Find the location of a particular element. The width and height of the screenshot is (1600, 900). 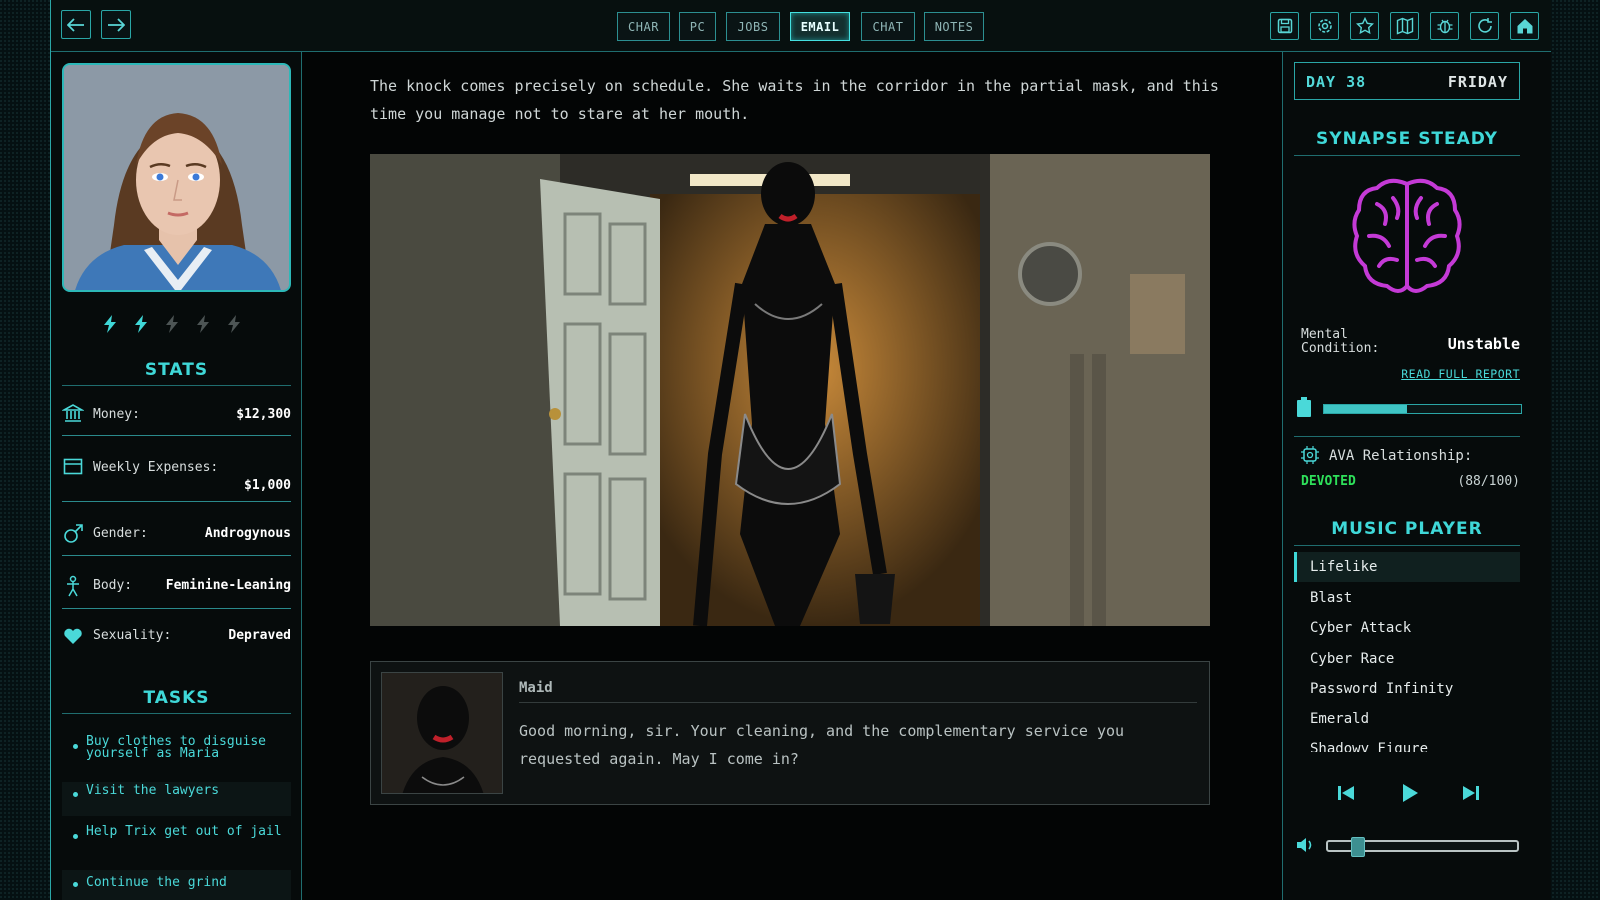

mental-bar-fill is located at coordinates (1365, 409).